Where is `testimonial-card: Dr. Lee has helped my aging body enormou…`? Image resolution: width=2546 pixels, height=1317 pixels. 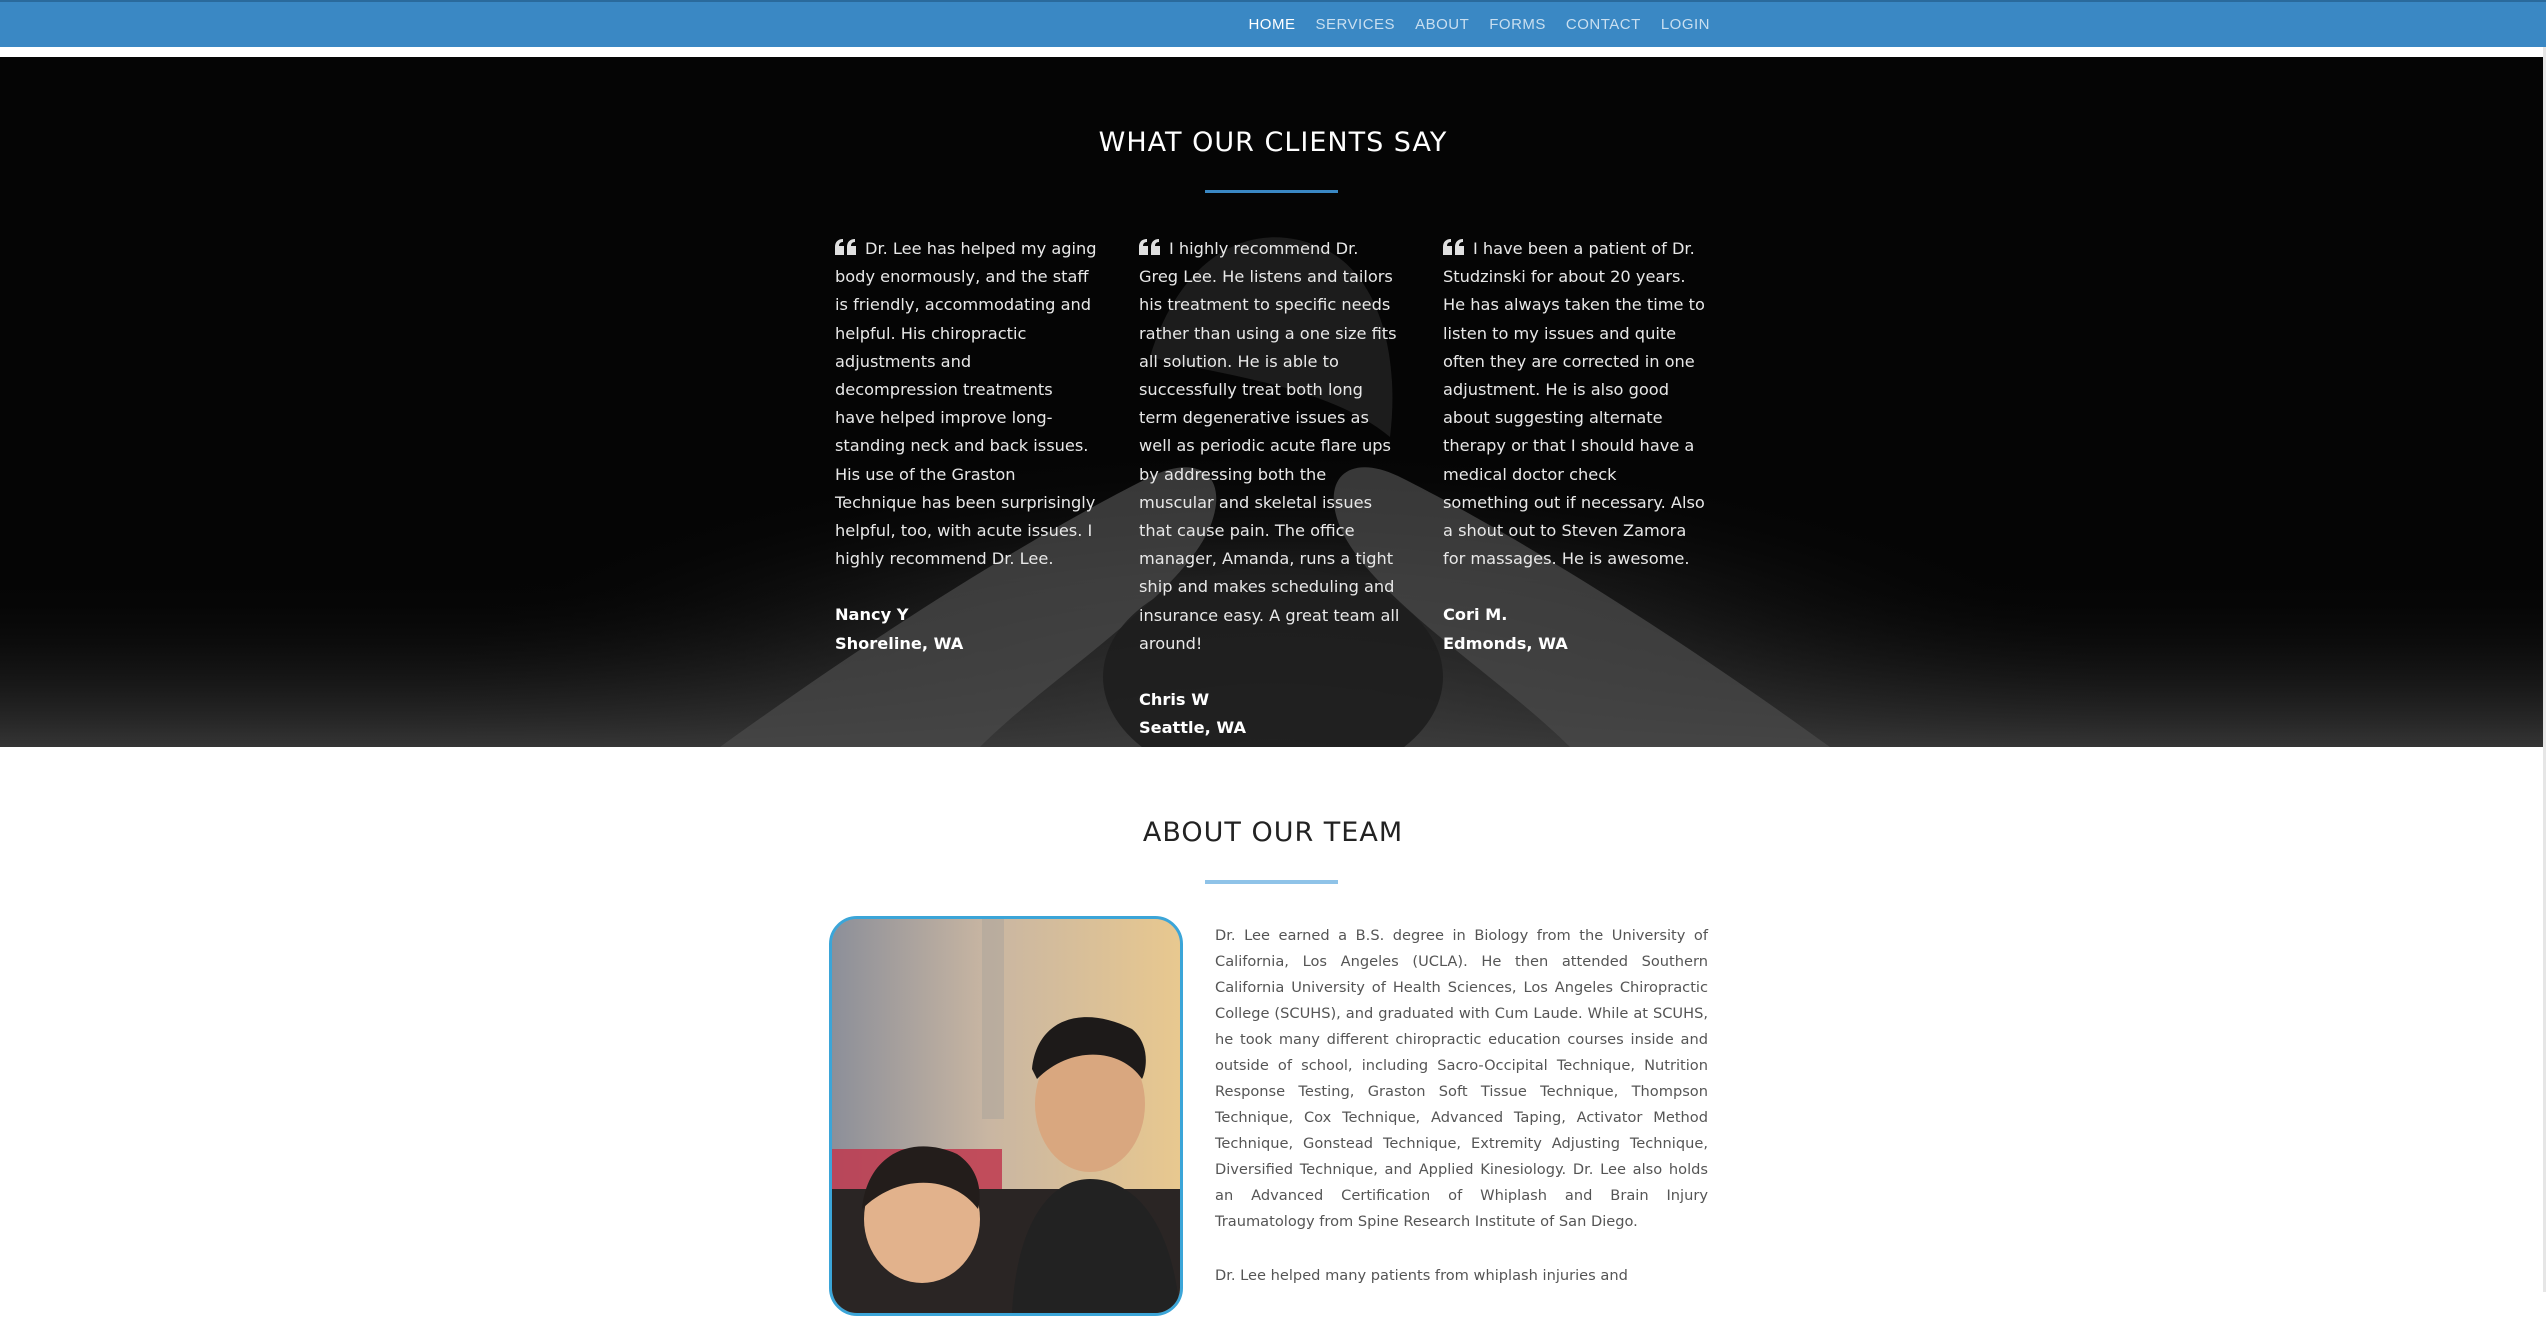 testimonial-card: Dr. Lee has helped my aging body enormou… is located at coordinates (966, 446).